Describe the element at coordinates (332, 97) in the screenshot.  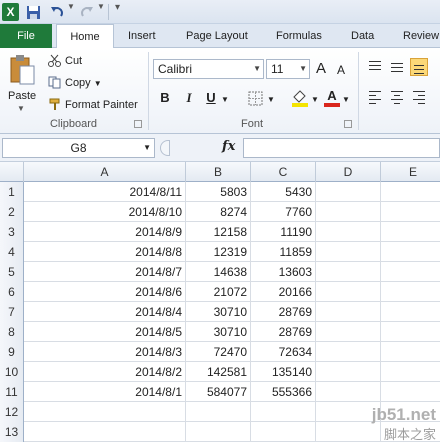
I see `font-color-button: A` at that location.